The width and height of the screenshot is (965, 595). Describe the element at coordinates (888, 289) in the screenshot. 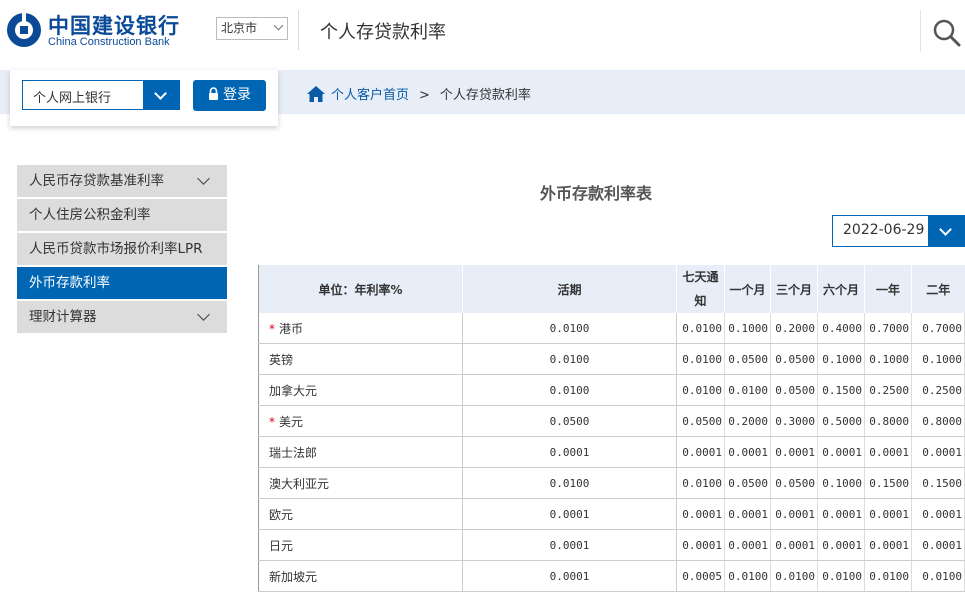

I see `column-header: 一年` at that location.